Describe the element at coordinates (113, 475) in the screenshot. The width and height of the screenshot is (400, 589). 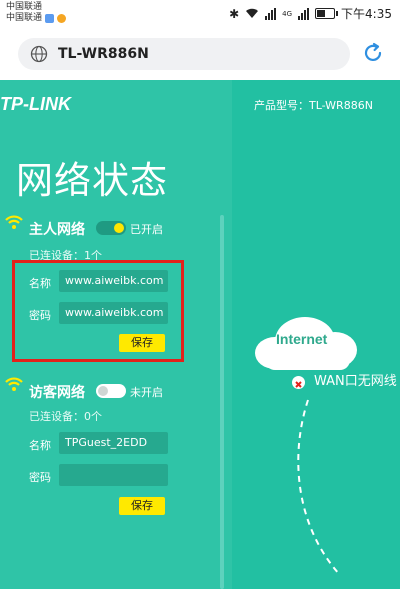
I see `guest-network-password-field` at that location.